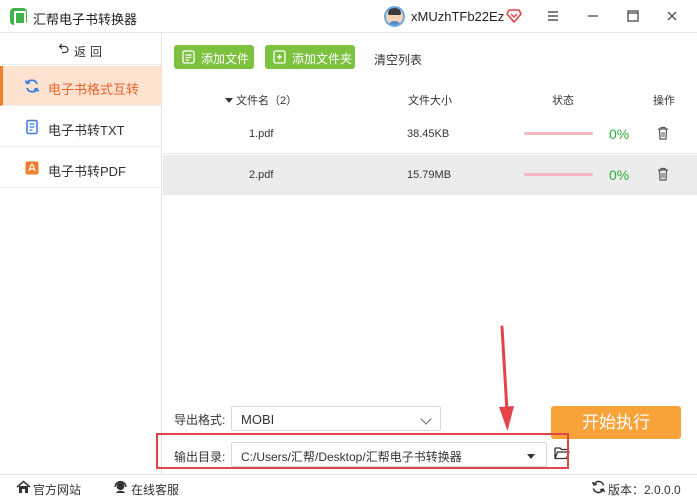 The width and height of the screenshot is (697, 500). I want to click on format-value: MOBI, so click(258, 419).